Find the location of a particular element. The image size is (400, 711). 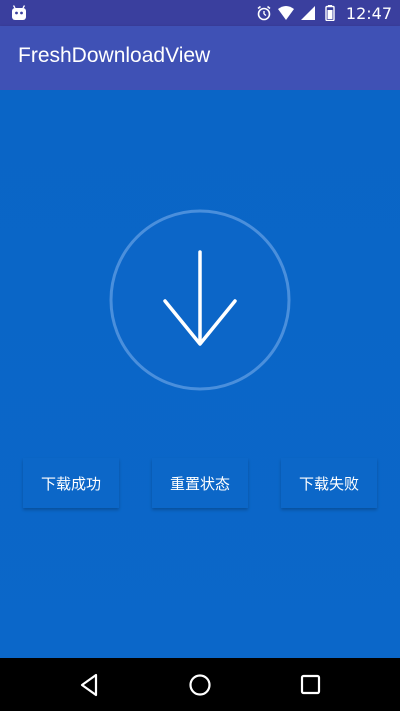

status-icons: 12:47 is located at coordinates (324, 13).